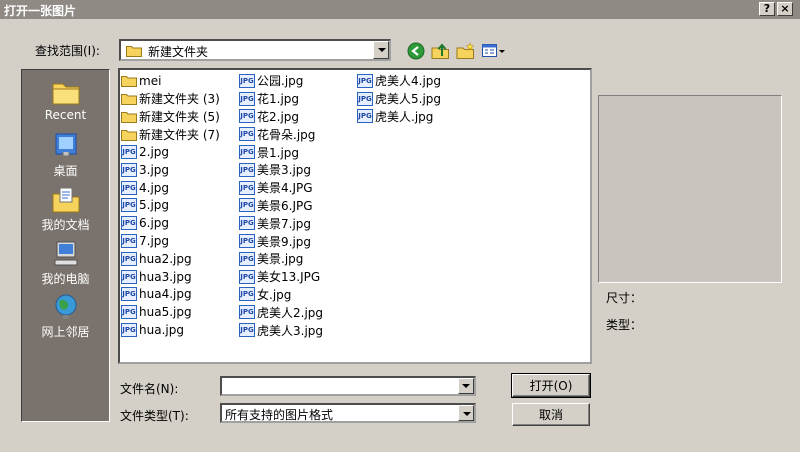  I want to click on place-desktop: 桌面, so click(65, 155).